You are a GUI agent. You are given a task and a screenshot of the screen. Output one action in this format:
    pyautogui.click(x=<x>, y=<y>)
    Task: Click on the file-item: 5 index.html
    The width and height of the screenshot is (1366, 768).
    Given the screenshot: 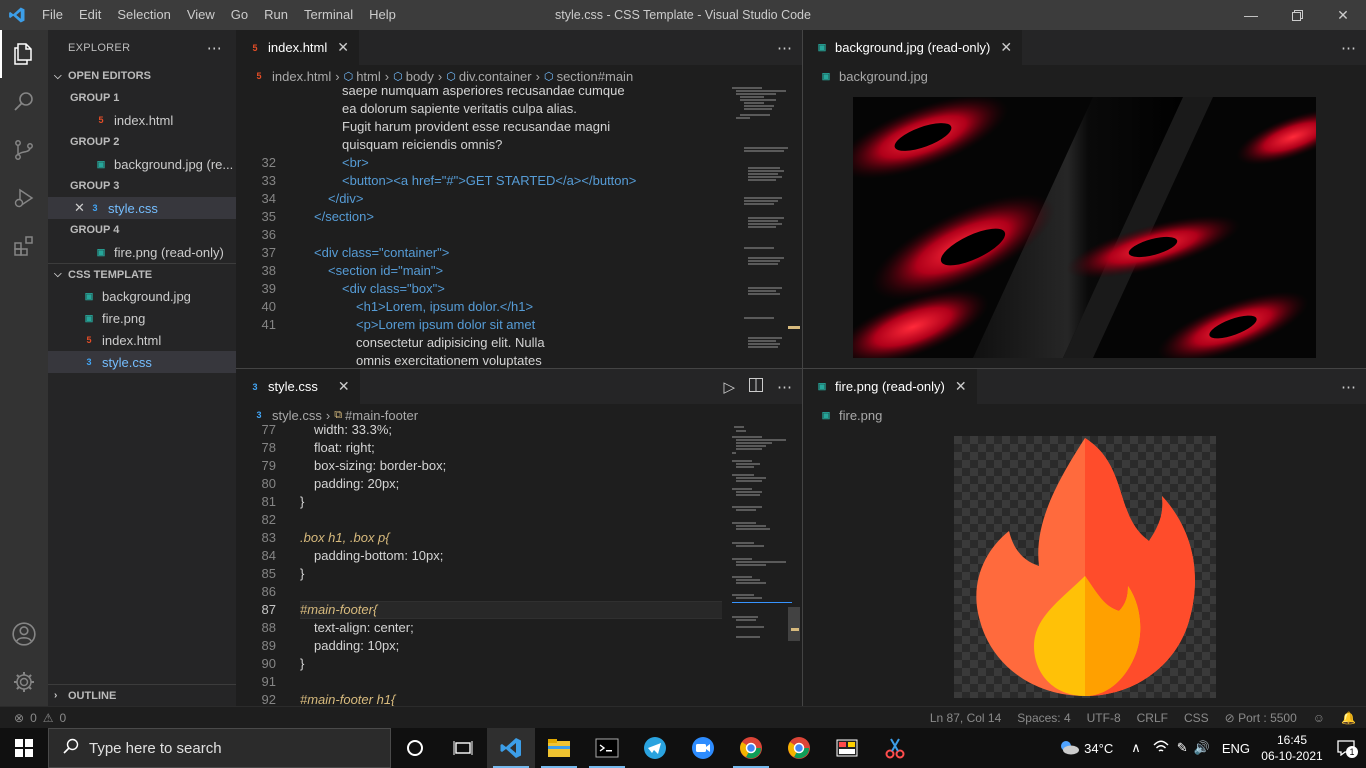 What is the action you would take?
    pyautogui.click(x=142, y=340)
    